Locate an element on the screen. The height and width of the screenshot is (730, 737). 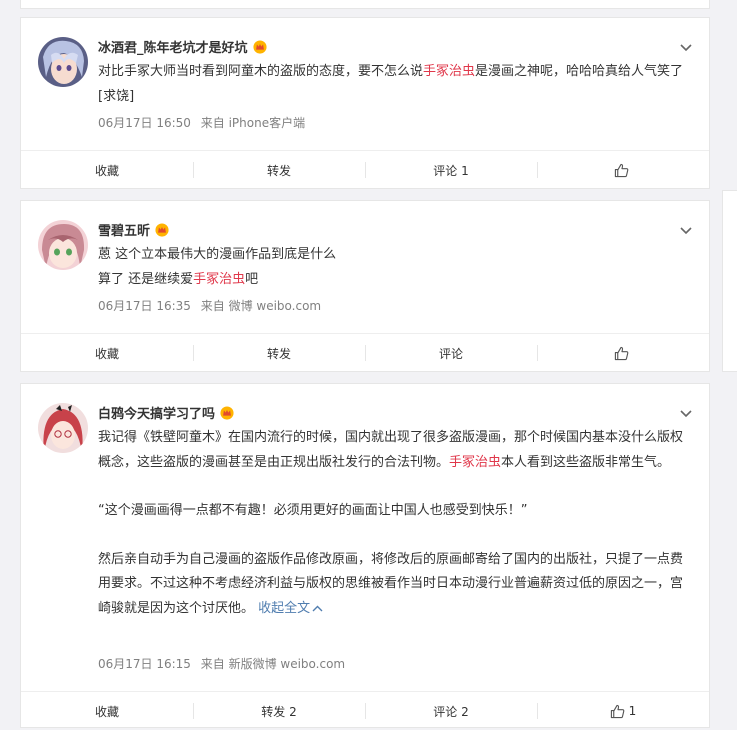
action-bar: 收藏 转发 2 评论 2 1 is located at coordinates (365, 710).